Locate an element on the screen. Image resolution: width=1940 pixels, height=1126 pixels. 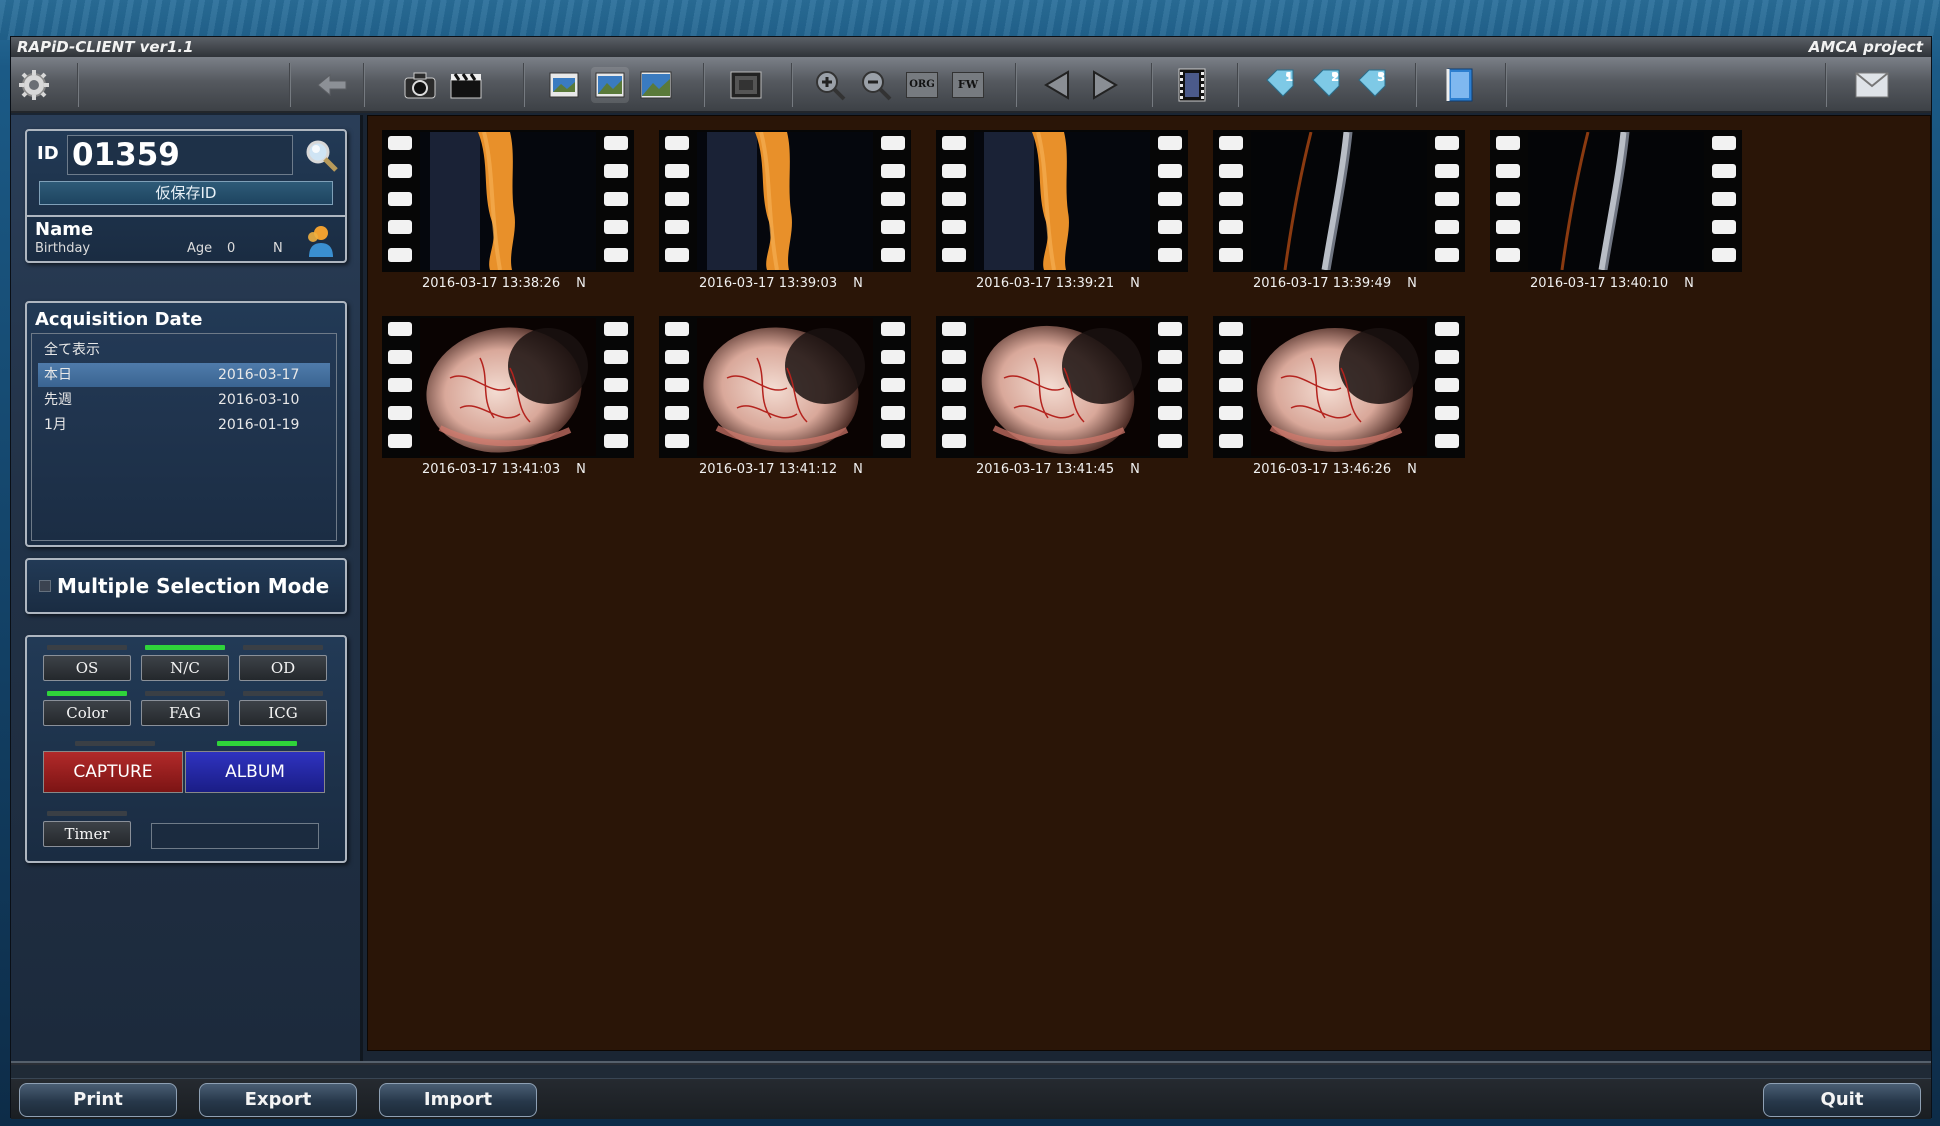
settings-button is located at coordinates (34, 85).